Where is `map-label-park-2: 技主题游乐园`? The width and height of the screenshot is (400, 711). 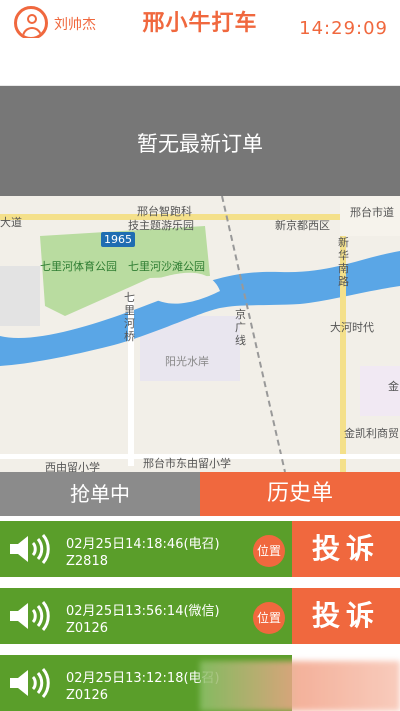 map-label-park-2: 技主题游乐园 is located at coordinates (161, 225).